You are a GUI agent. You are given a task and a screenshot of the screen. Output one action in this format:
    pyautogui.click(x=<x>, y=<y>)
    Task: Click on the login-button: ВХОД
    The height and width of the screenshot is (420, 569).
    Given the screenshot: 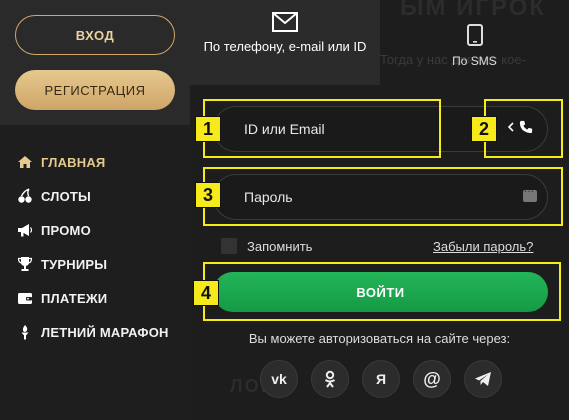 What is the action you would take?
    pyautogui.click(x=95, y=35)
    